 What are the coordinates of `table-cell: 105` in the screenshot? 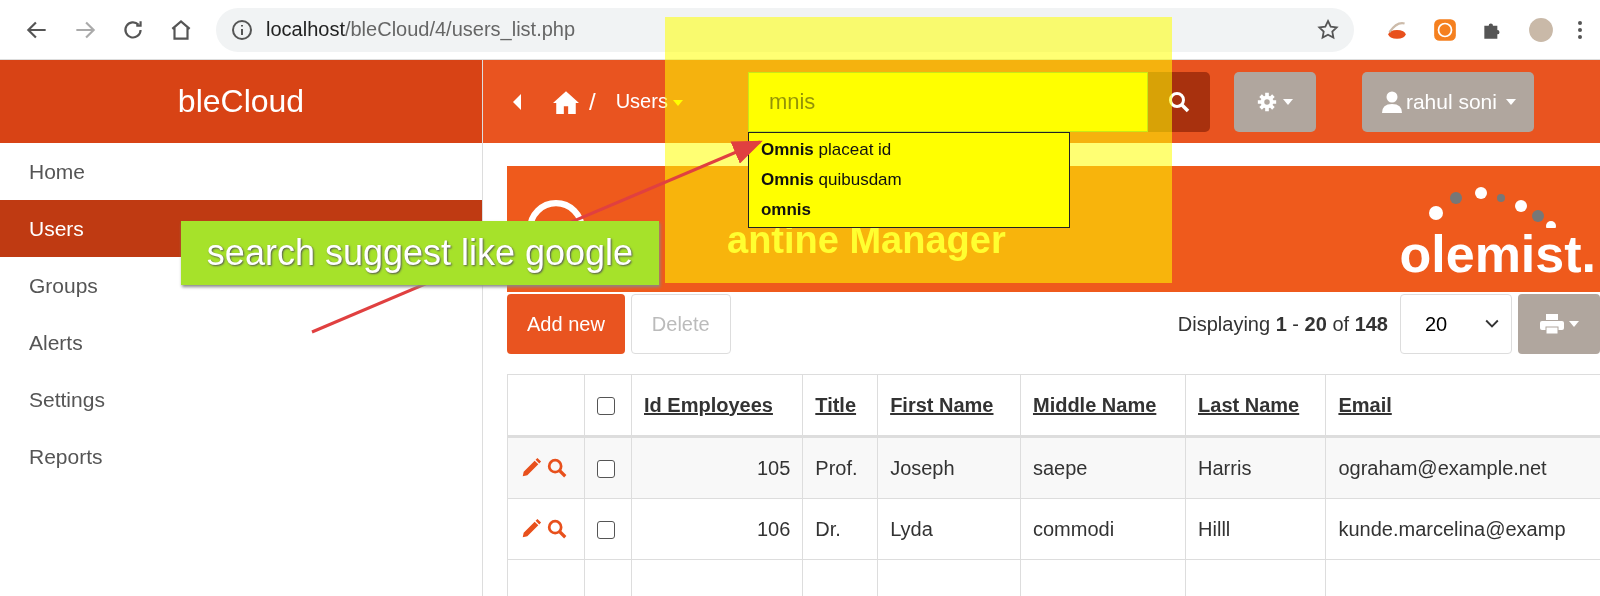 It's located at (773, 467).